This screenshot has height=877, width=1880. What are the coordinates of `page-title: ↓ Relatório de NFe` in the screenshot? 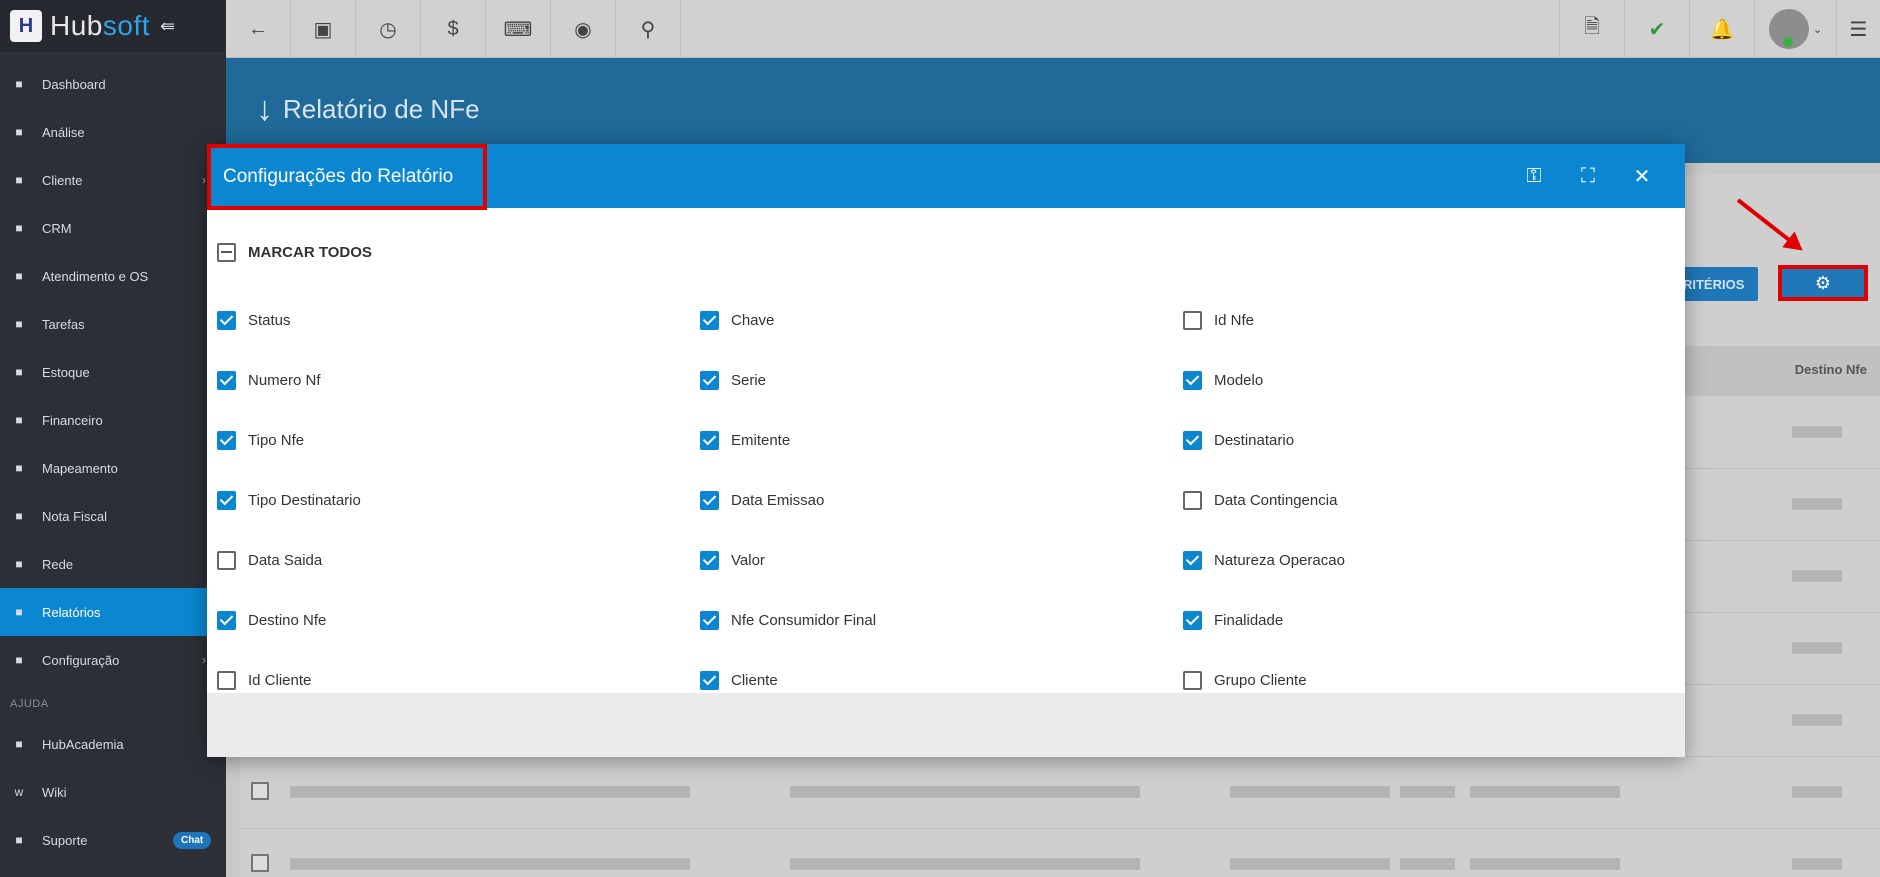 It's located at (368, 109).